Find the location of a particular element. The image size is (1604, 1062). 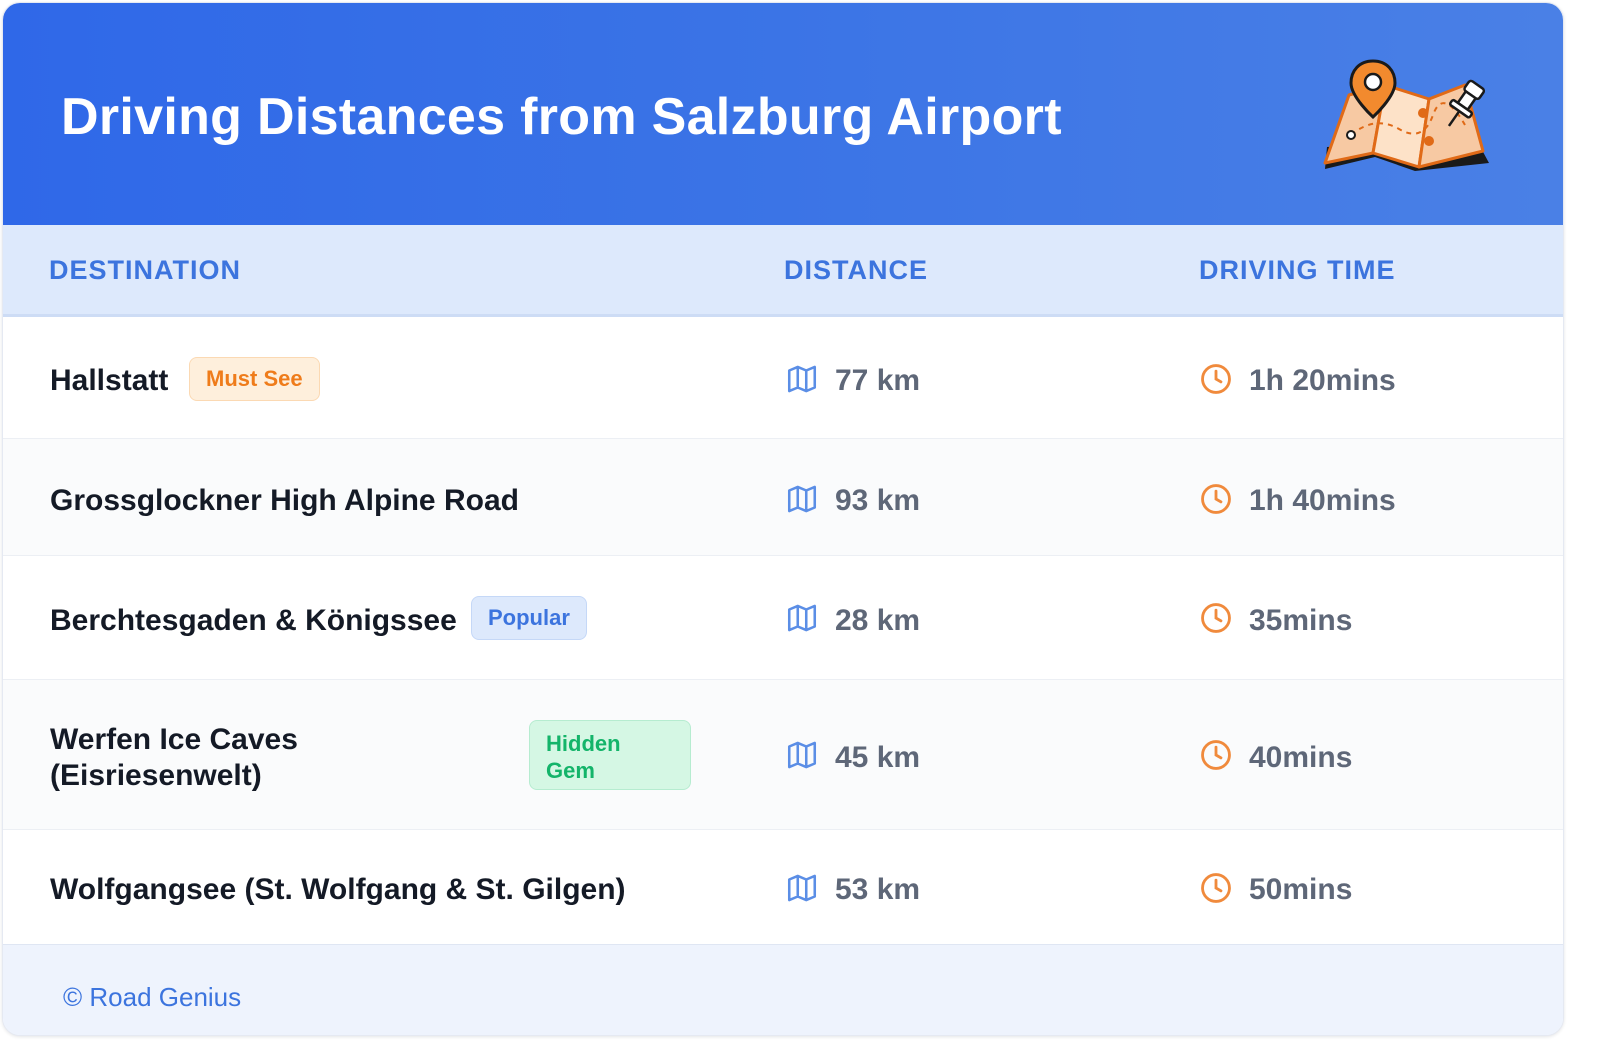

footer-credit: © Road Genius is located at coordinates (152, 997).